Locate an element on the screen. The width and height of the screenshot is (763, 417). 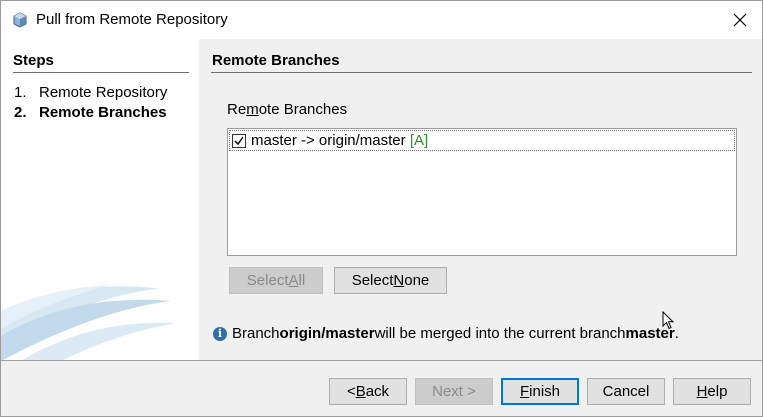
cube-icon is located at coordinates (20, 20).